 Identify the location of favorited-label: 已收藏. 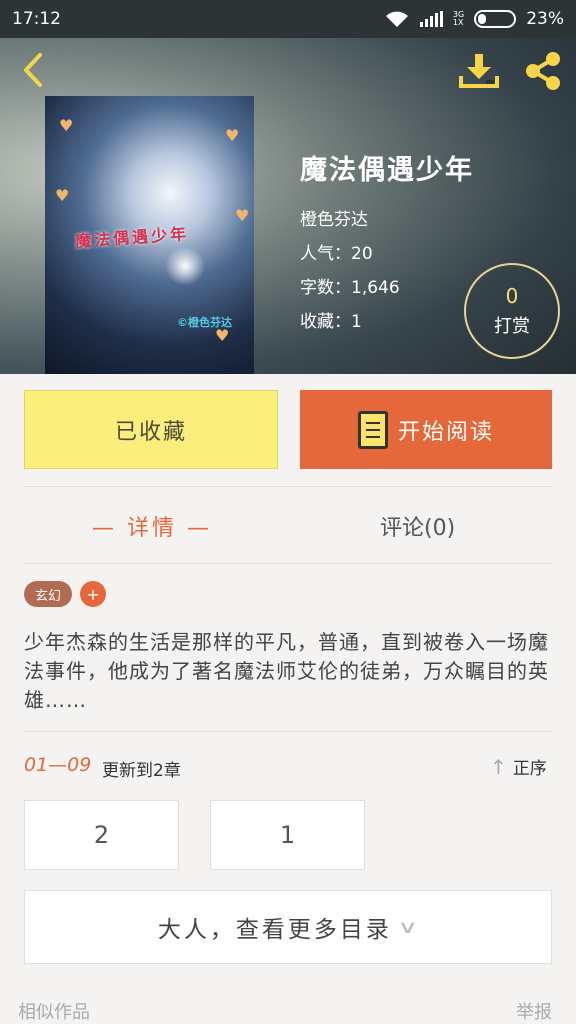
(150, 432).